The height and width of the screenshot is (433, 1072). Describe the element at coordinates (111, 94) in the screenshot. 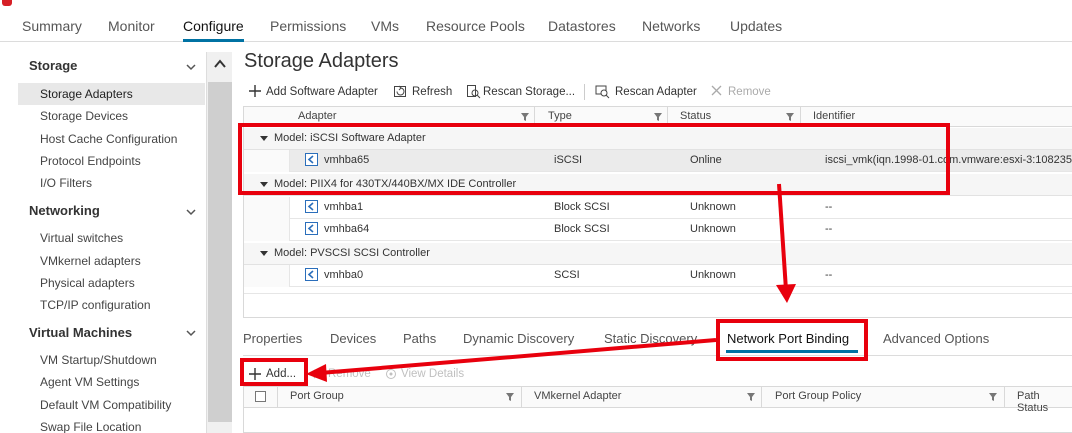

I see `sidebar-item-storage-adapters: Storage Adapters` at that location.